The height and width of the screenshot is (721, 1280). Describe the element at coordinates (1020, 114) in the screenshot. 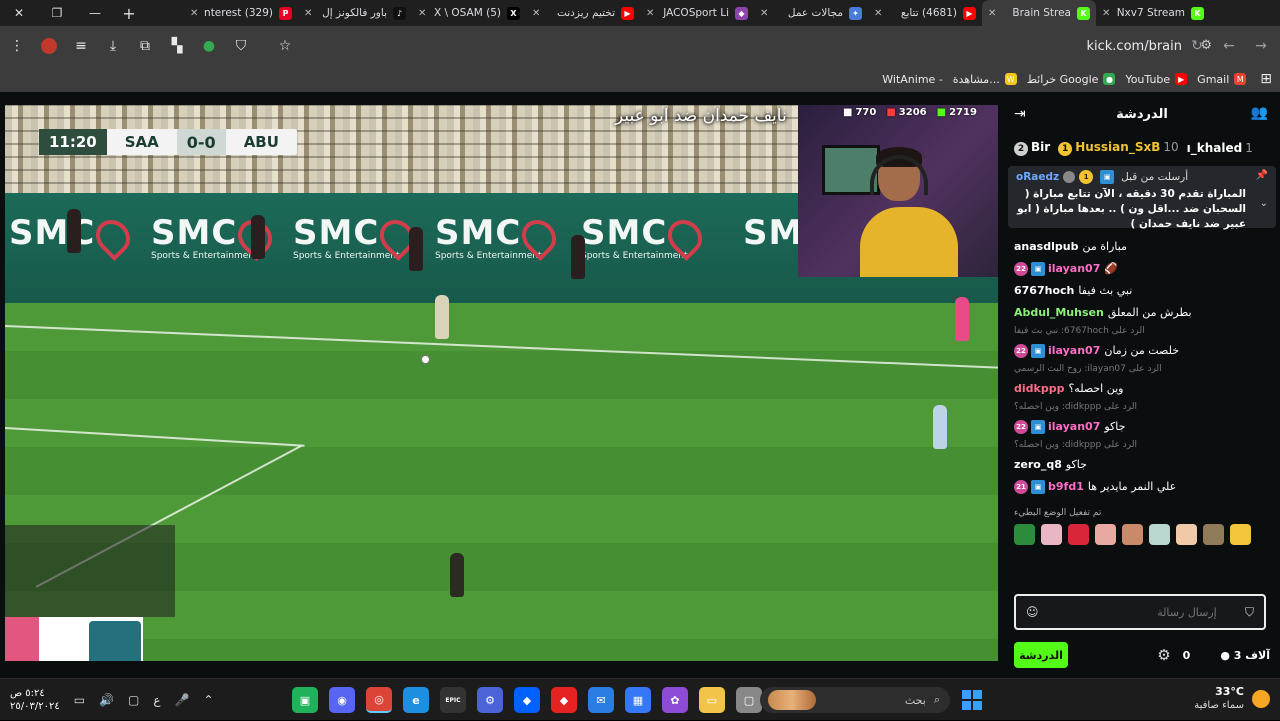

I see `collapse-chat-icon: ⇥` at that location.